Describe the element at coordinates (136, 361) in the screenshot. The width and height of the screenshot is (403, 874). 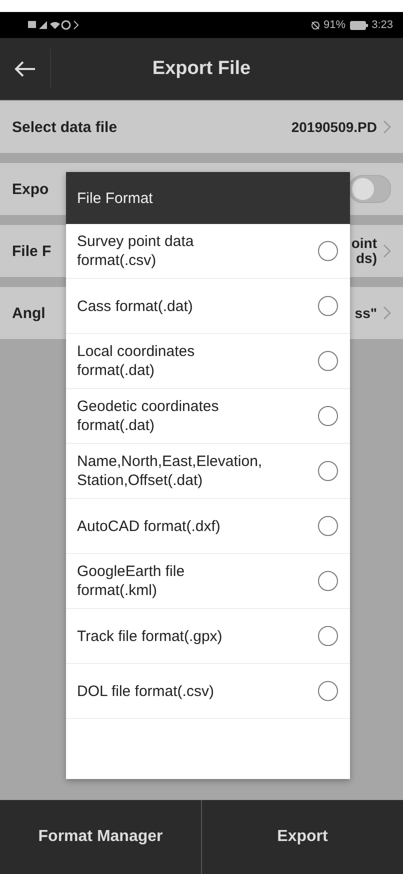
I see `option-label: Local coordinates format(.dat)` at that location.